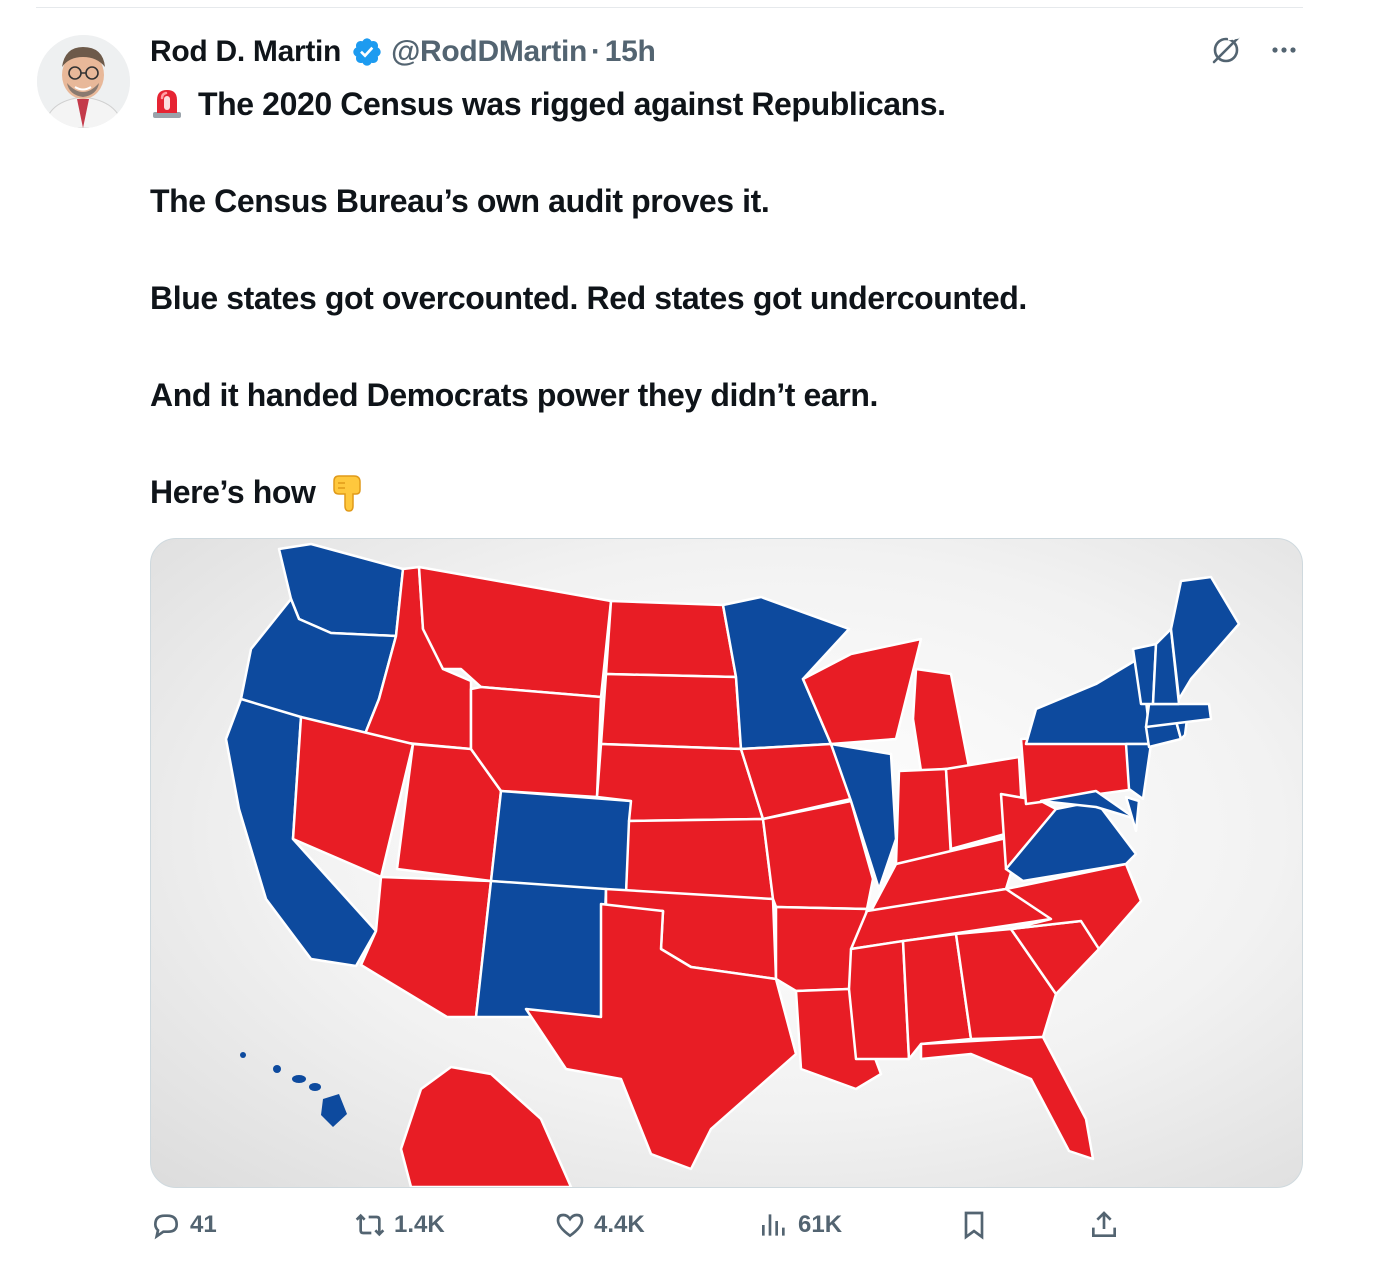 This screenshot has height=1276, width=1383. Describe the element at coordinates (1088, 700) in the screenshot. I see `state-NY` at that location.